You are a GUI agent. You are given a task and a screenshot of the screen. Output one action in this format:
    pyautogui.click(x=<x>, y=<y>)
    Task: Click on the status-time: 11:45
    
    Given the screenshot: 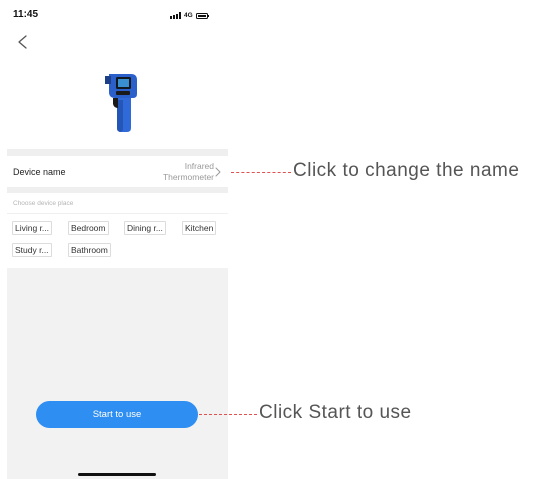 What is the action you would take?
    pyautogui.click(x=26, y=14)
    